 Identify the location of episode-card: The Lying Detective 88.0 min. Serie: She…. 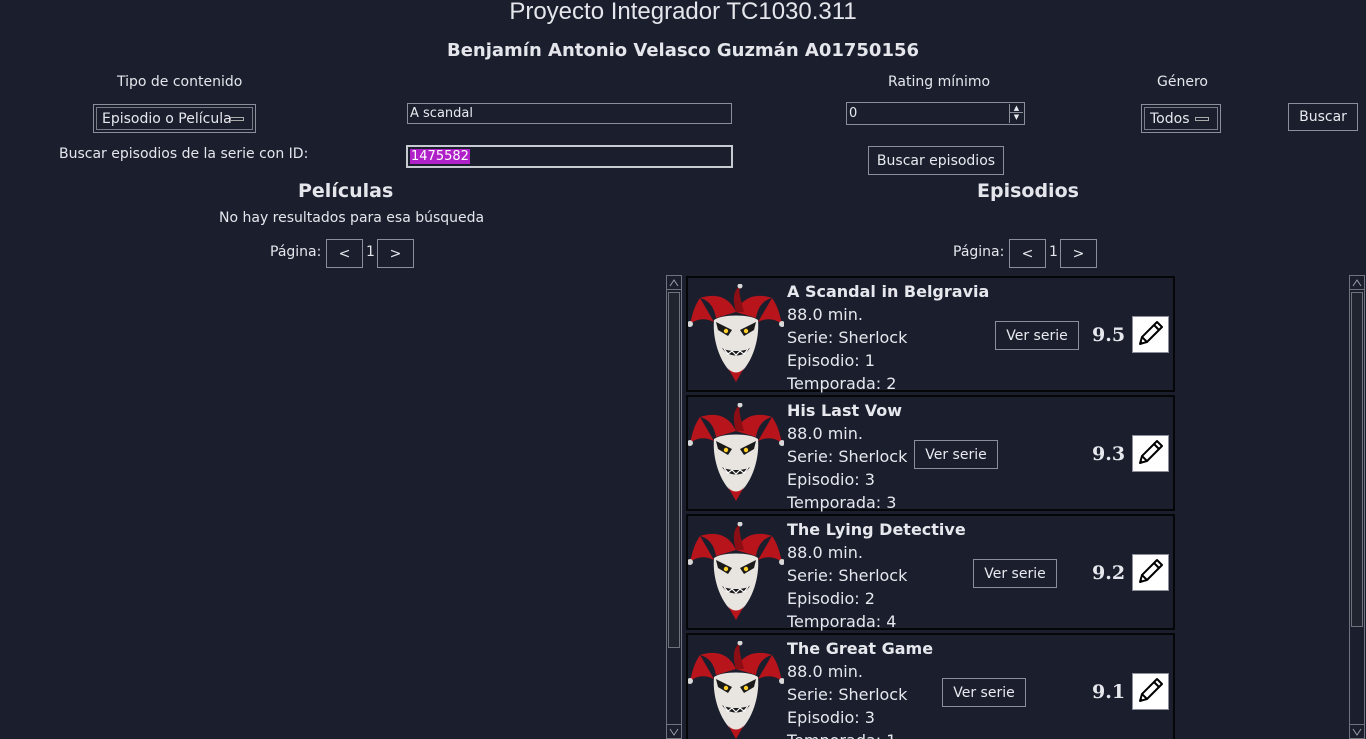
(930, 572).